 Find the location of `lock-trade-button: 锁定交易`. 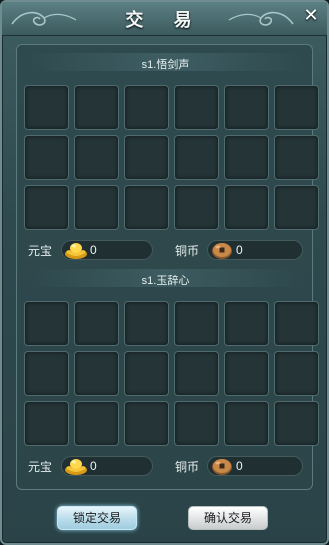

lock-trade-button: 锁定交易 is located at coordinates (97, 518).